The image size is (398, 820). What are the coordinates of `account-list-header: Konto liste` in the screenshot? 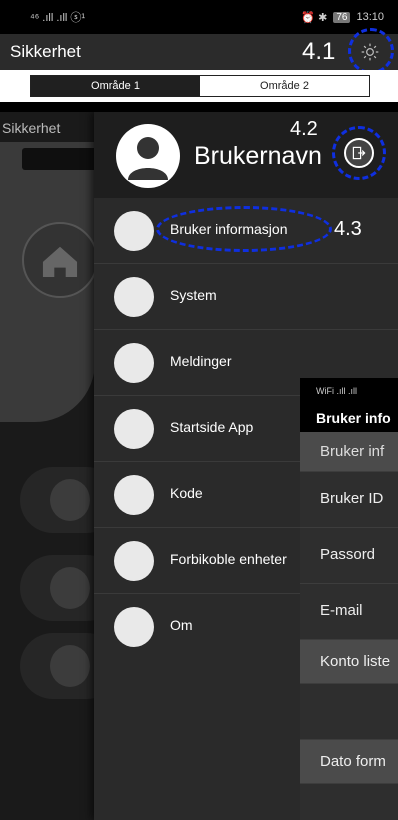 It's located at (349, 662).